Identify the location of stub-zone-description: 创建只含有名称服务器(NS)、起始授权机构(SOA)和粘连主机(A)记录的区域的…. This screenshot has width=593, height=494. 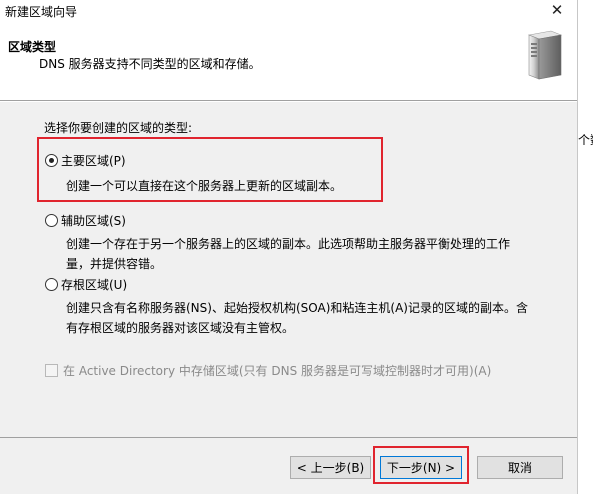
(297, 318).